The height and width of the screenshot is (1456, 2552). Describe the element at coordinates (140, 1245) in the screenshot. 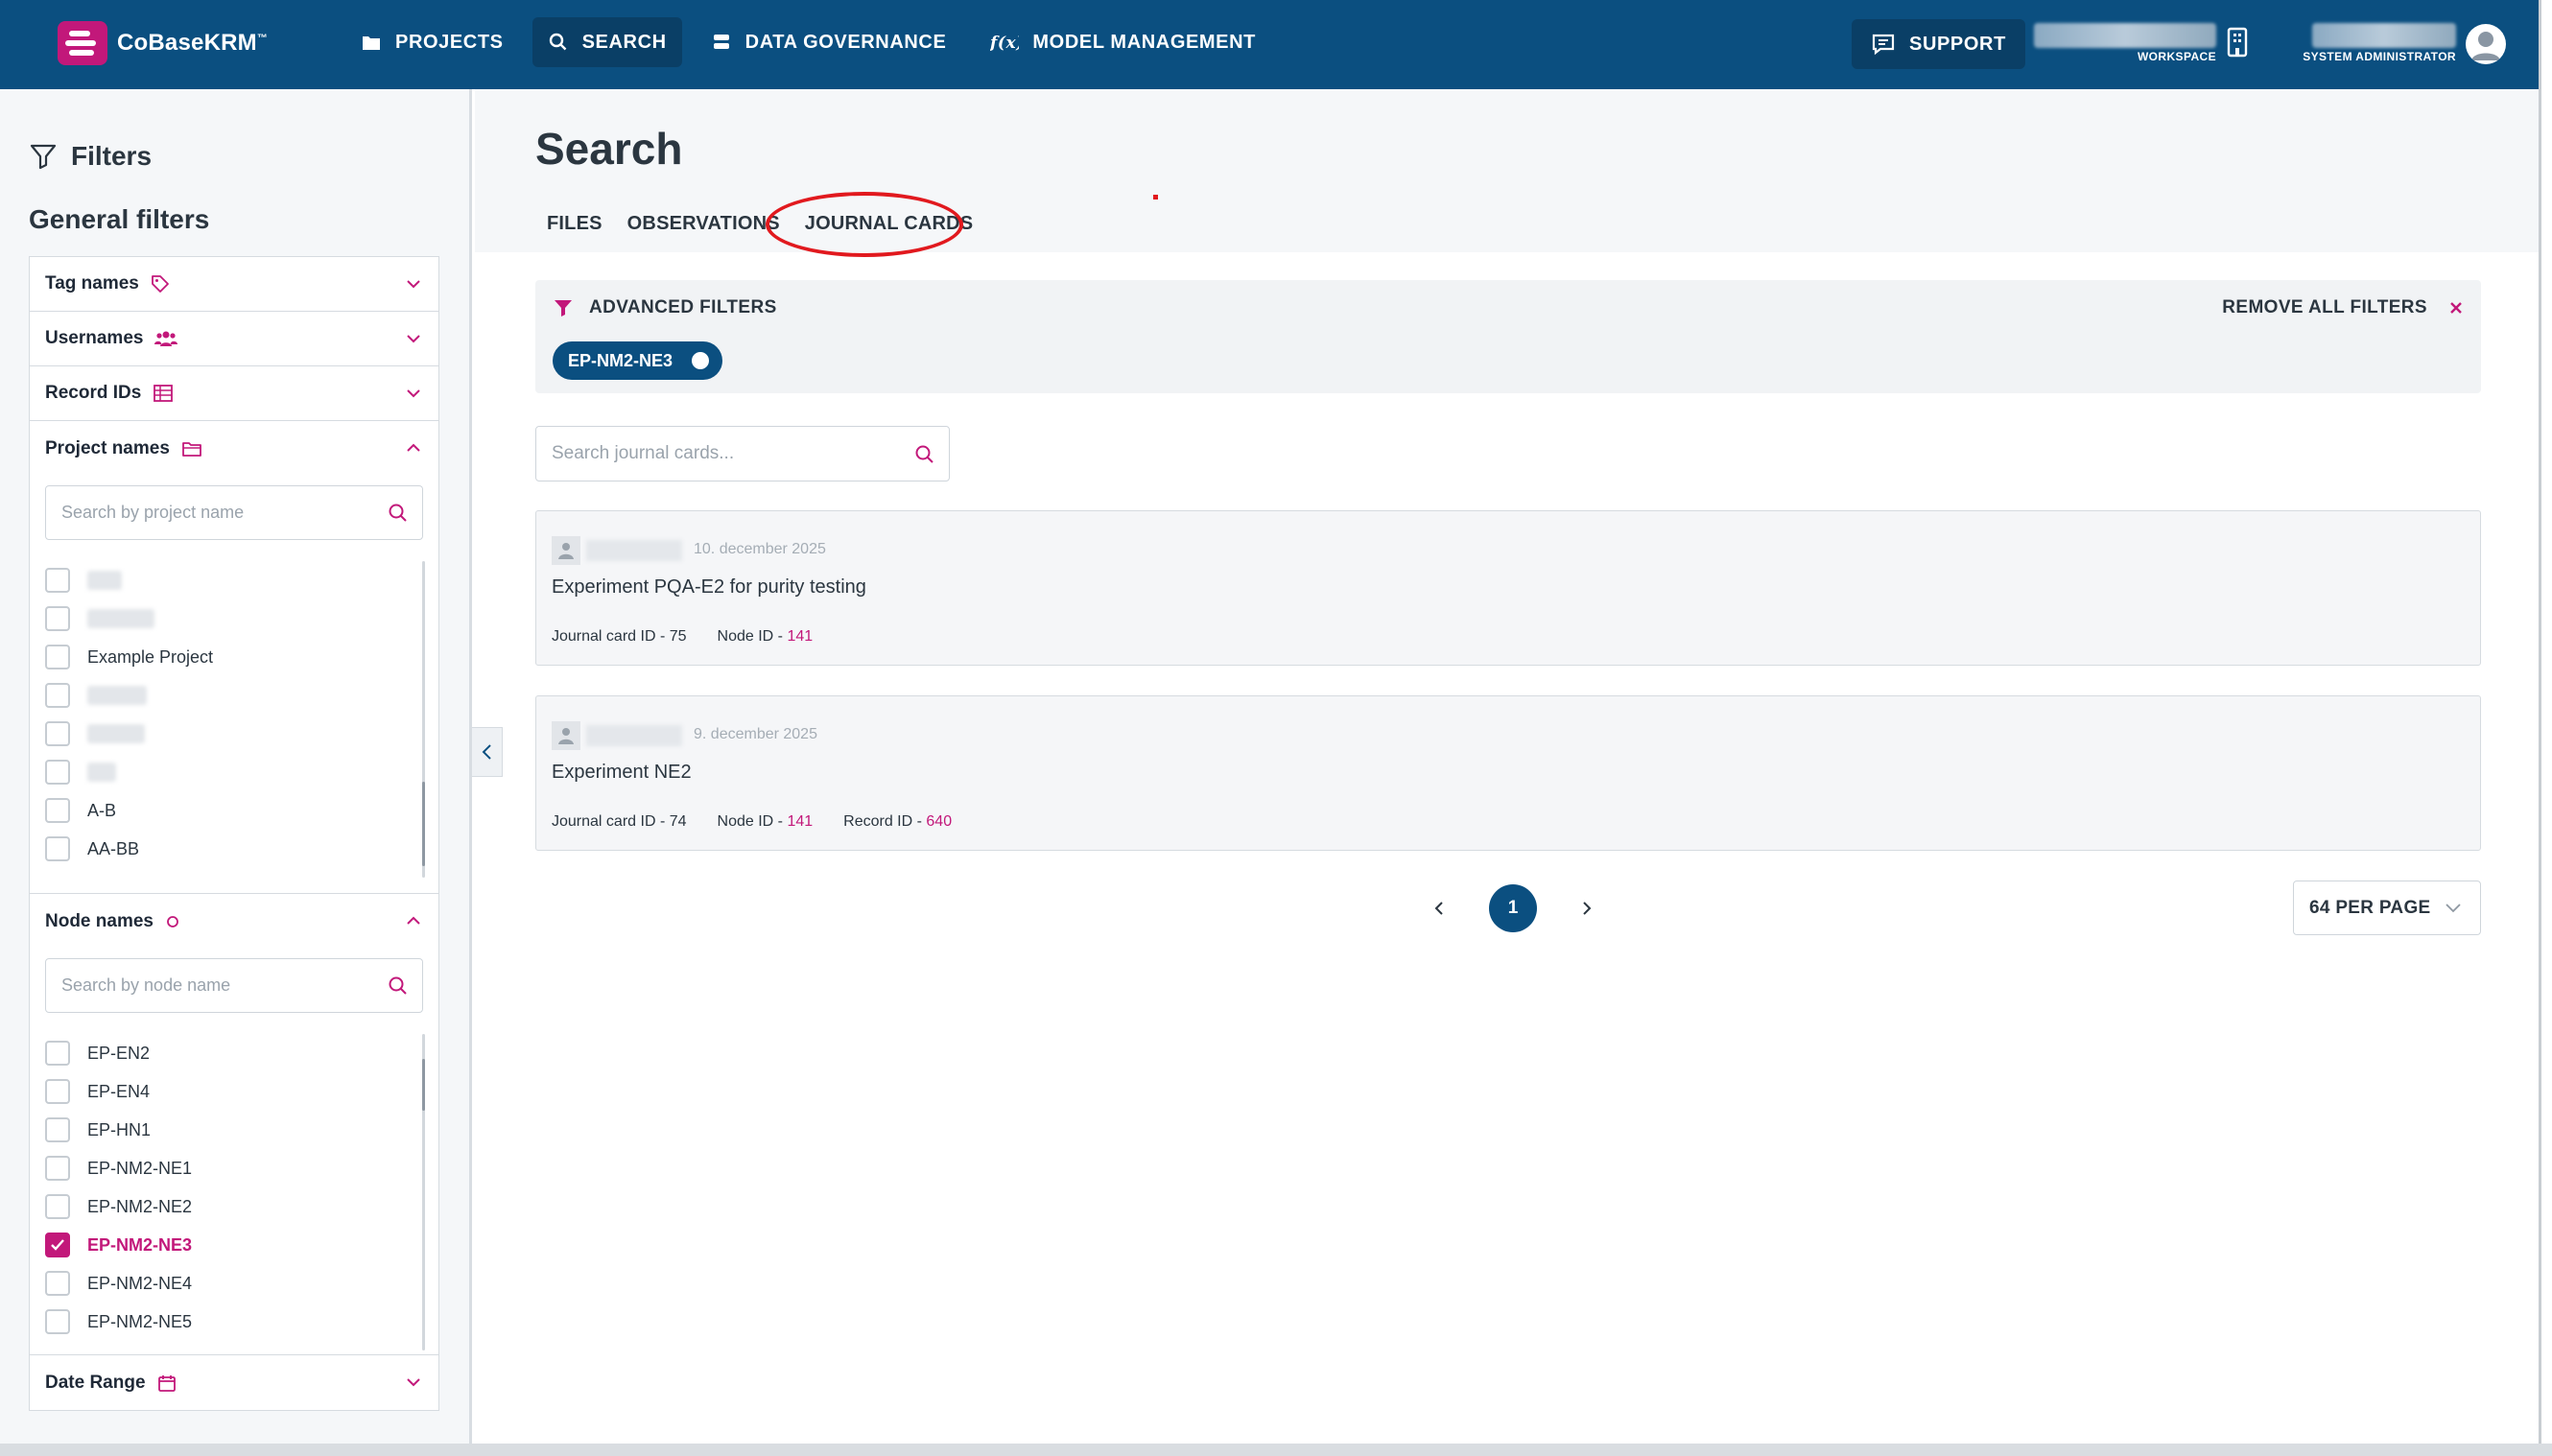

I see `node-item-label: EP-NM2-NE3` at that location.